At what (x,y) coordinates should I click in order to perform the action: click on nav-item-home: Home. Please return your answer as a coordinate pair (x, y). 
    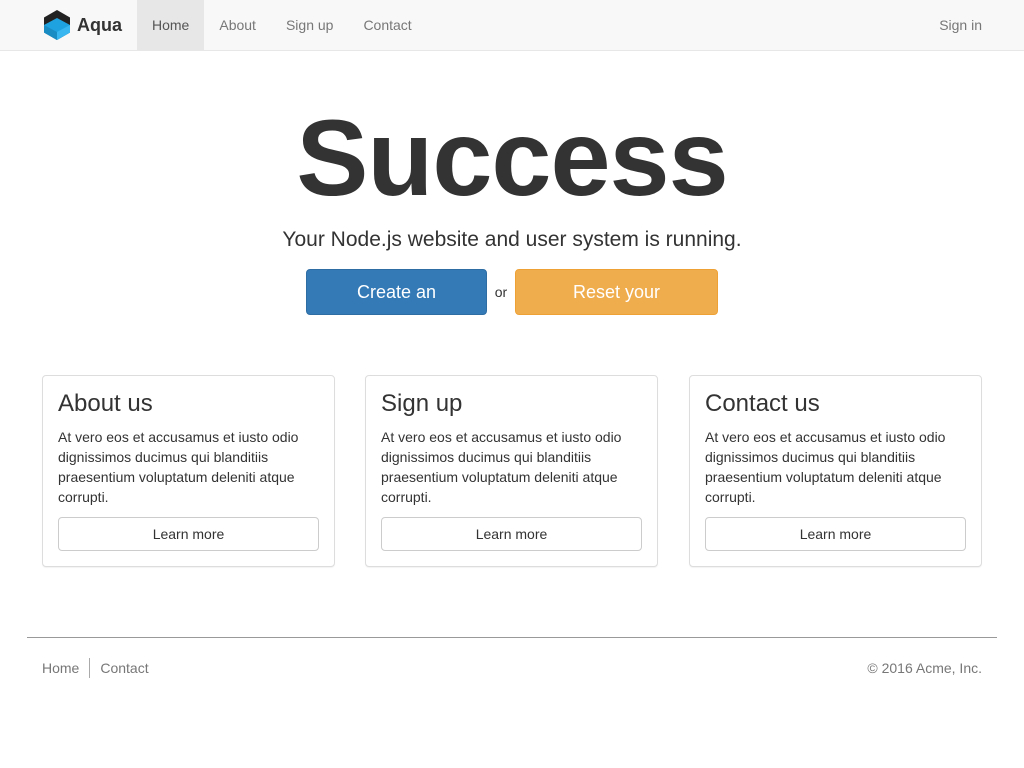
    Looking at the image, I should click on (171, 25).